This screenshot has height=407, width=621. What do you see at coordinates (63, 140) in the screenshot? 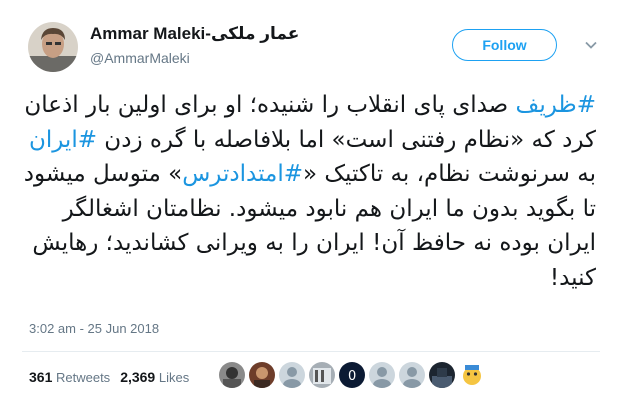
I see `hashtag-link: #ایران` at bounding box center [63, 140].